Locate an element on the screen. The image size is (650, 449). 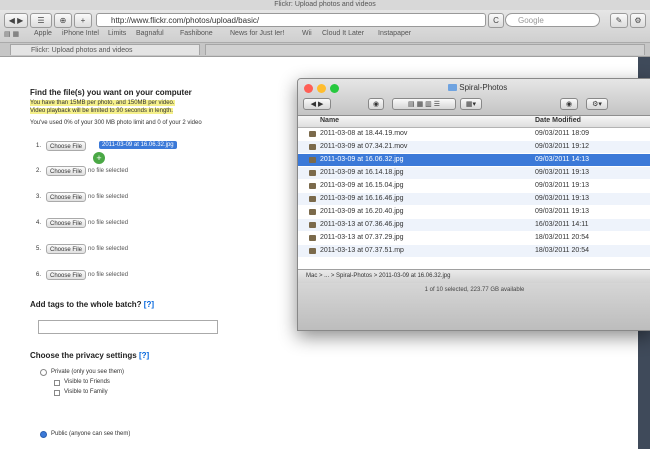
settings-icon: ⚙ is located at coordinates (638, 20).